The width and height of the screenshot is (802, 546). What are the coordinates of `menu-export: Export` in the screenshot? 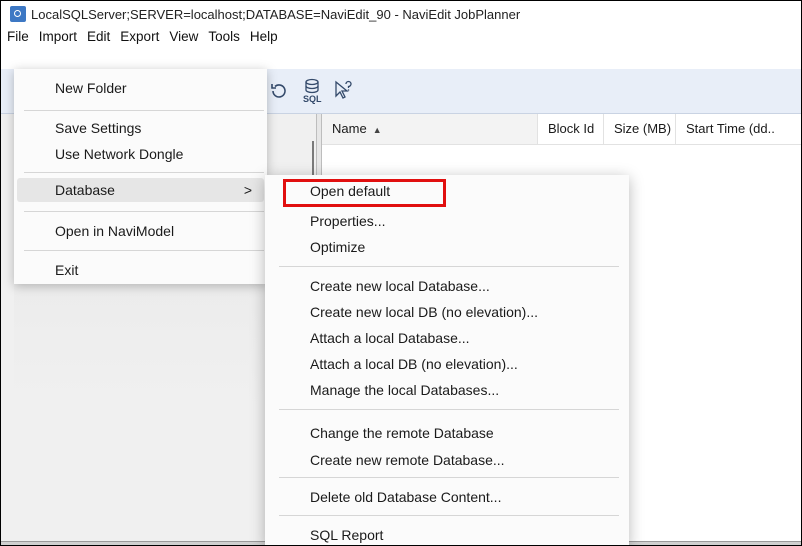 It's located at (139, 37).